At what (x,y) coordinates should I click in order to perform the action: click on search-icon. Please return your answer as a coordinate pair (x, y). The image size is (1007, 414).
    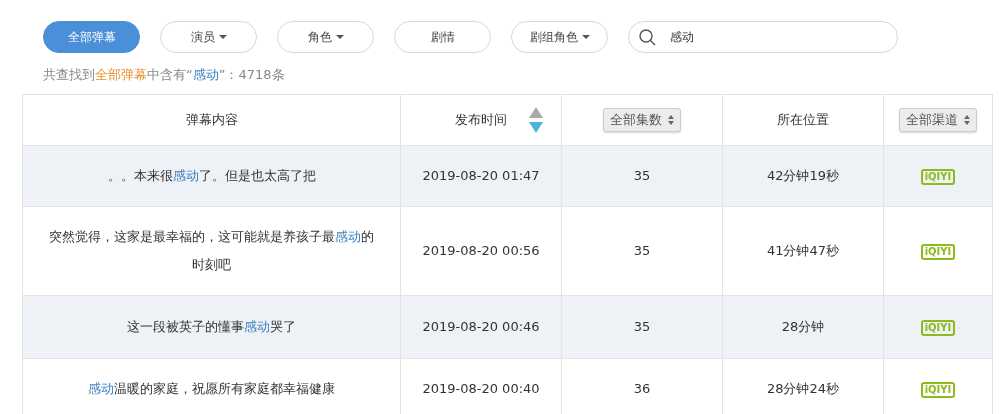
    Looking at the image, I should click on (647, 37).